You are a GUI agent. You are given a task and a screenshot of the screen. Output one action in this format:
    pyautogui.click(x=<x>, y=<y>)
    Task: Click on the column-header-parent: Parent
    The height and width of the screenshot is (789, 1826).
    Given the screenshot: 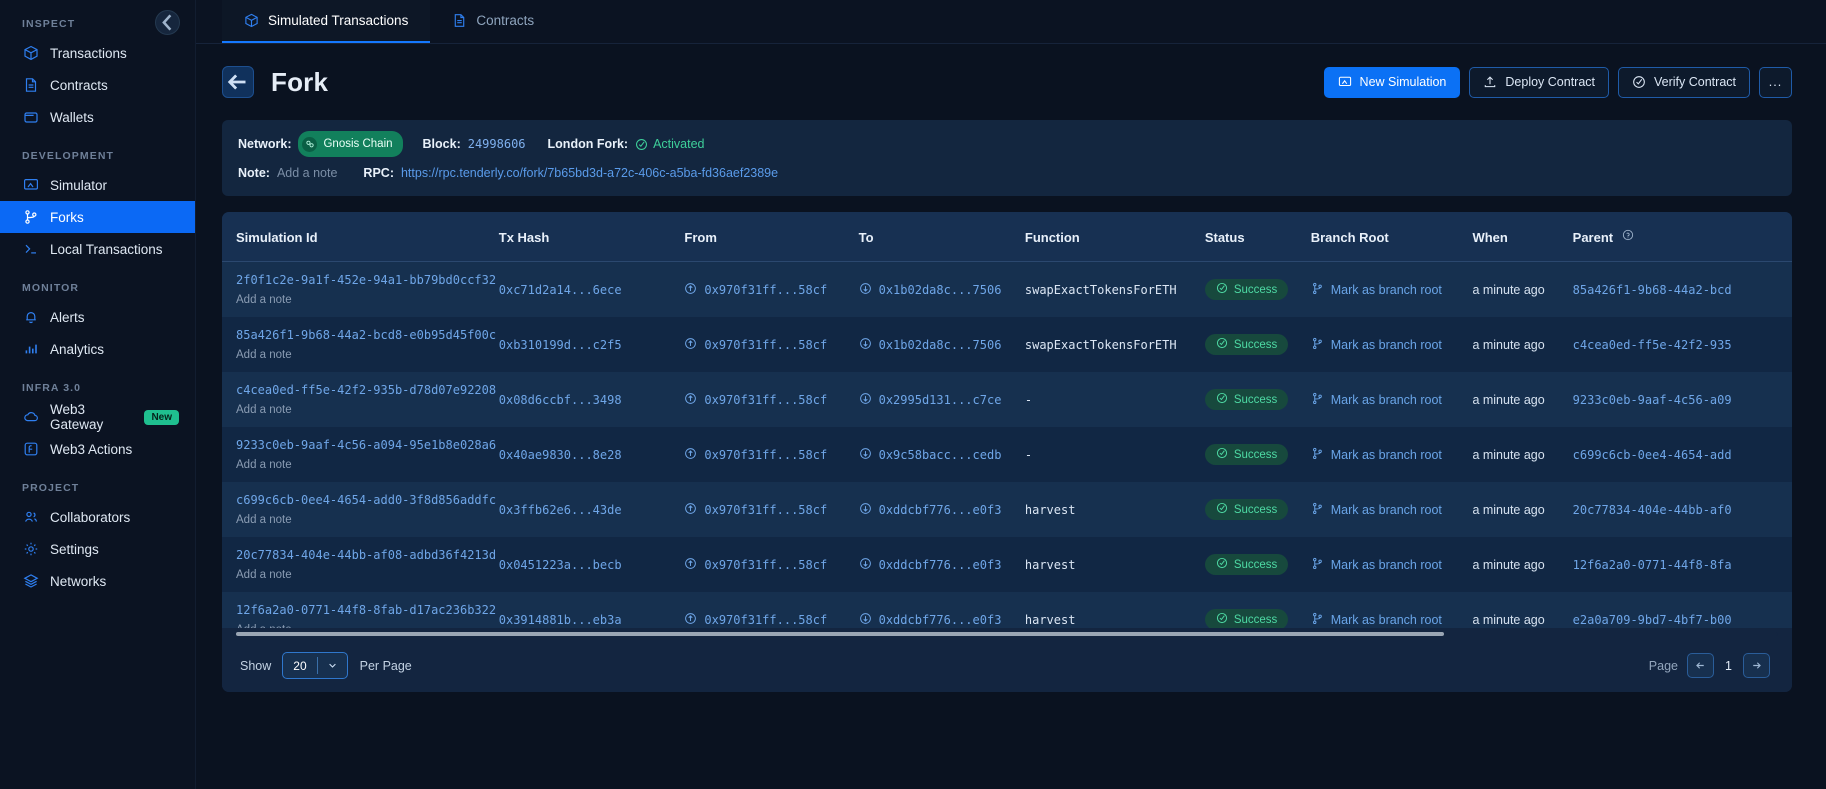 What is the action you would take?
    pyautogui.click(x=1682, y=237)
    